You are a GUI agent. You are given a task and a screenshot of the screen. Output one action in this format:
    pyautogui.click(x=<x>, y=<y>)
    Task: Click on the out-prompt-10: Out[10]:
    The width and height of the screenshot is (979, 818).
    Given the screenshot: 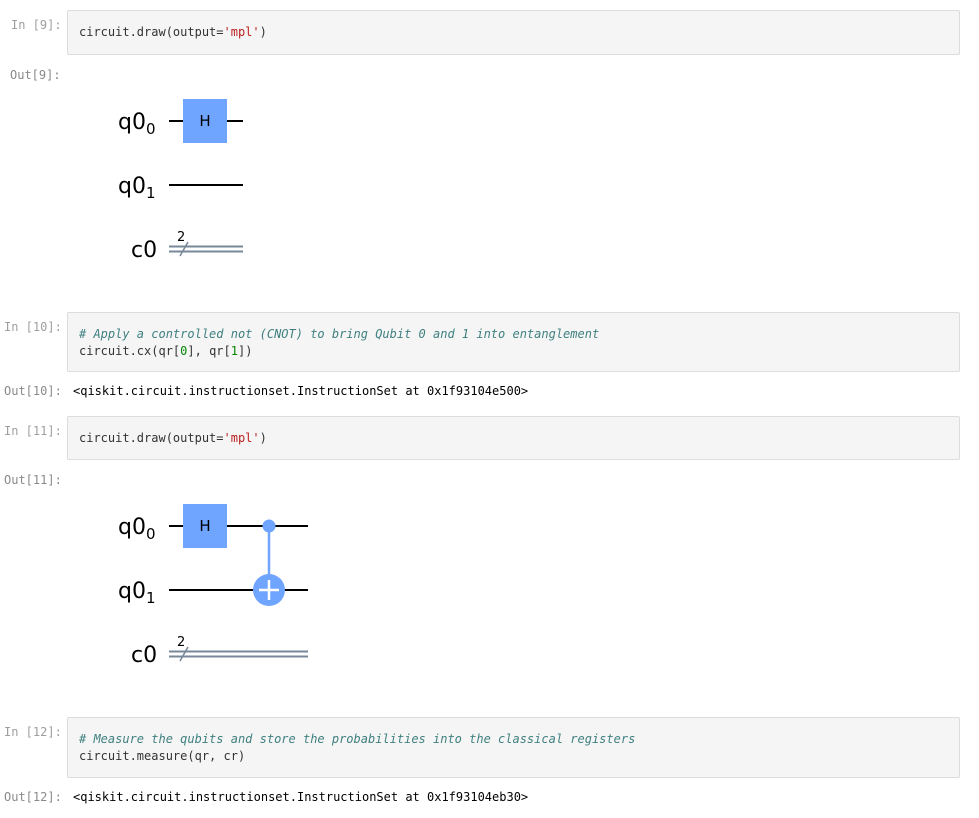 What is the action you would take?
    pyautogui.click(x=33, y=391)
    